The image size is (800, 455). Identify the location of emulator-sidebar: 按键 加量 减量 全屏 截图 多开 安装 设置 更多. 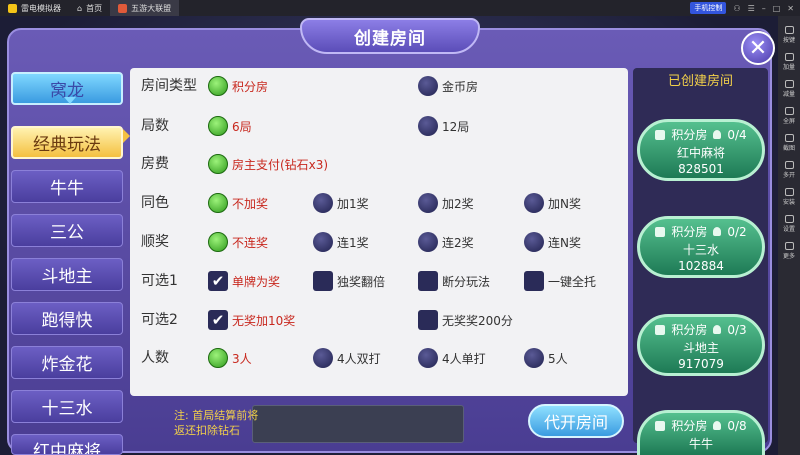
(789, 235).